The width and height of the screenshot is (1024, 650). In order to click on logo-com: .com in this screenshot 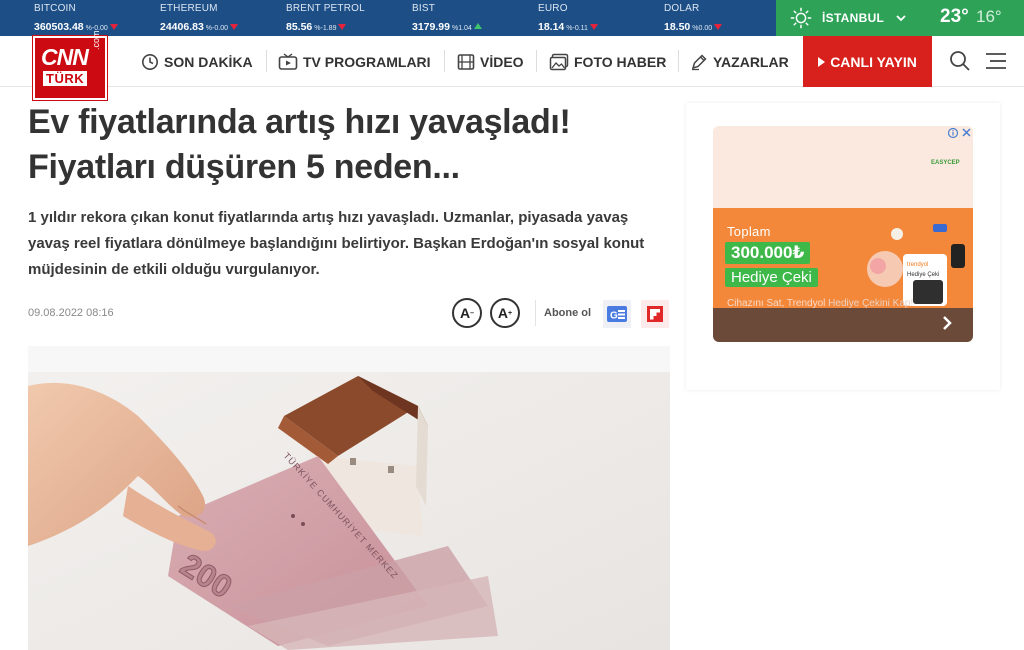, I will do `click(96, 40)`.